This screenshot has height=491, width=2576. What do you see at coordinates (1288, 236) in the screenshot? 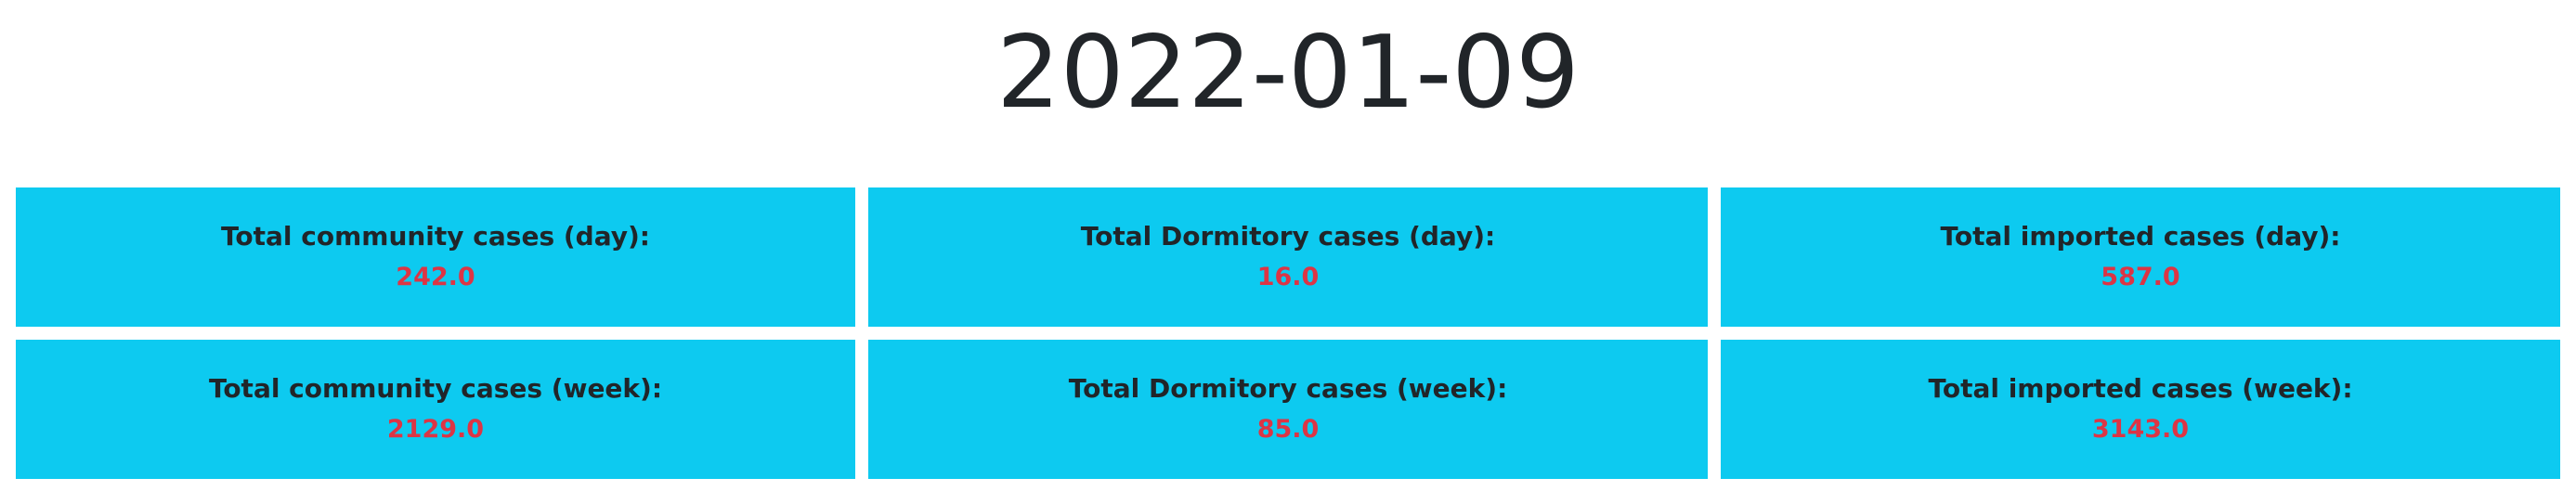
I see `card-label: Total Dormitory cases (day):` at bounding box center [1288, 236].